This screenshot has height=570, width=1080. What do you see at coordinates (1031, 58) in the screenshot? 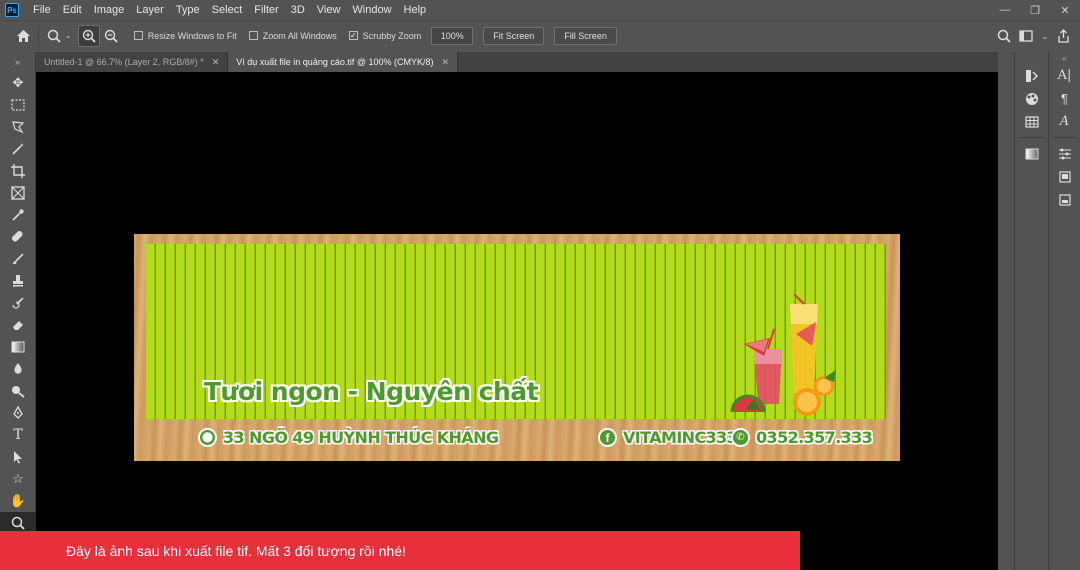
I see `collapse-icon` at bounding box center [1031, 58].